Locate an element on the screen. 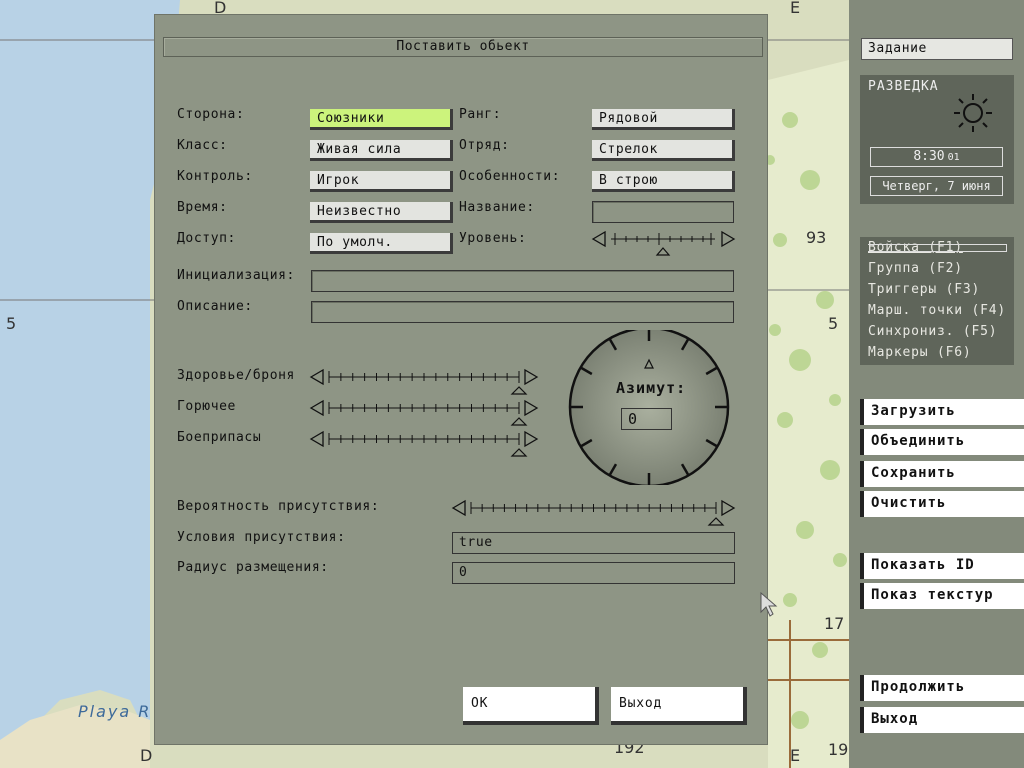 This screenshot has height=768, width=1024. dialog-title-bar: Поставить обьект is located at coordinates (463, 47).